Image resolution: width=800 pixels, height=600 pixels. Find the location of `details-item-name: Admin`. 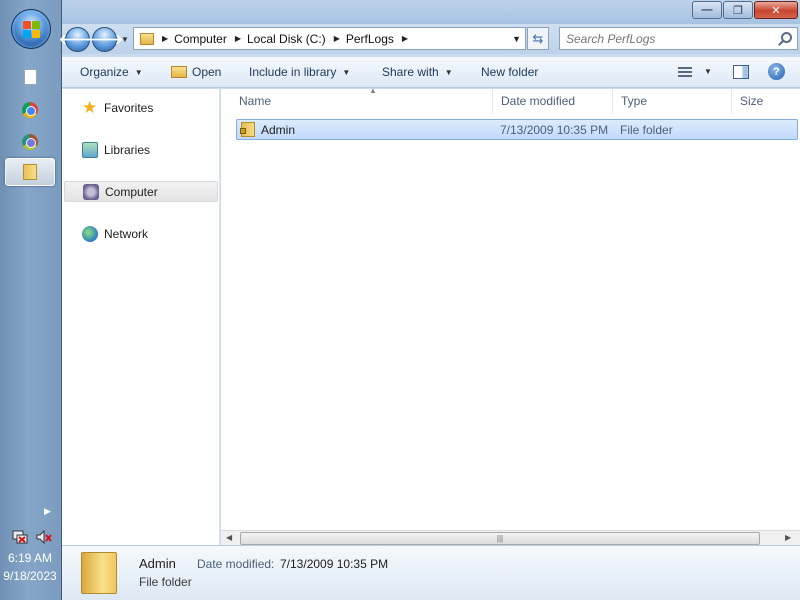

details-item-name: Admin is located at coordinates (157, 563).